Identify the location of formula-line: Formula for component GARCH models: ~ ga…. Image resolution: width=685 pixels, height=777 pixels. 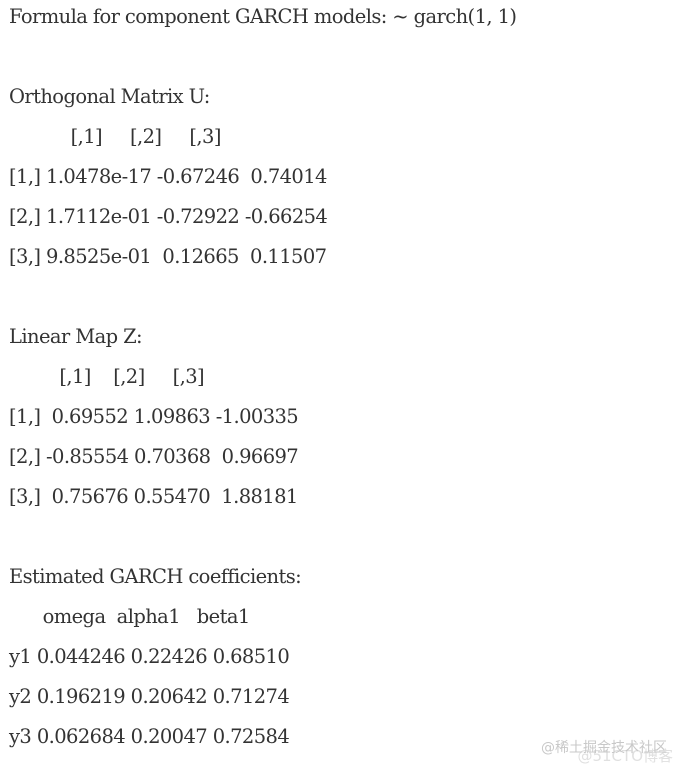
(263, 16).